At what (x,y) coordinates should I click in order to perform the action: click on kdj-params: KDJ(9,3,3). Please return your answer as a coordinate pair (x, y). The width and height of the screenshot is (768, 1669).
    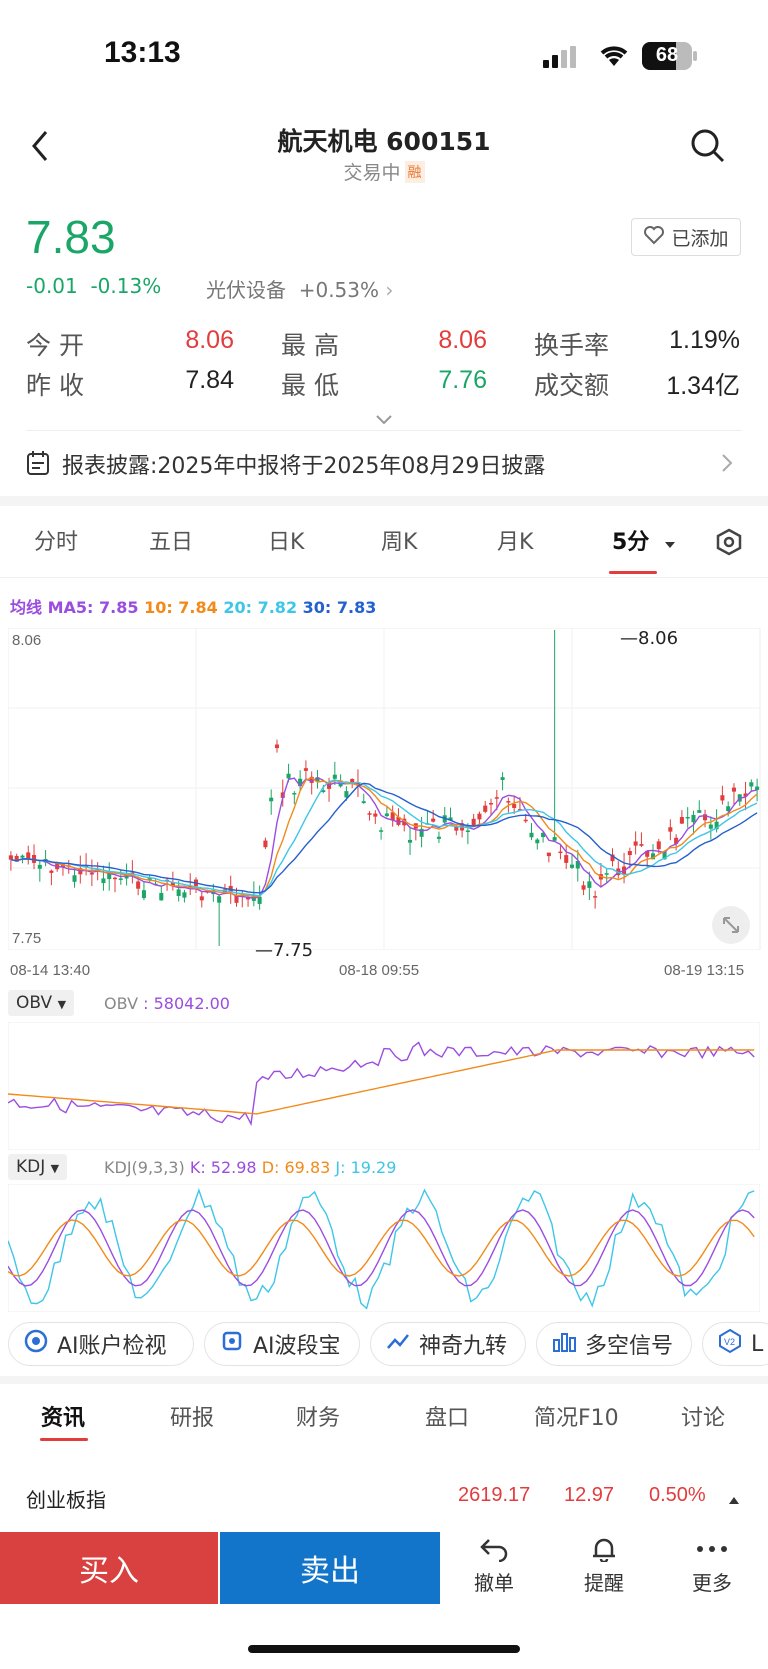
    Looking at the image, I should click on (144, 1167).